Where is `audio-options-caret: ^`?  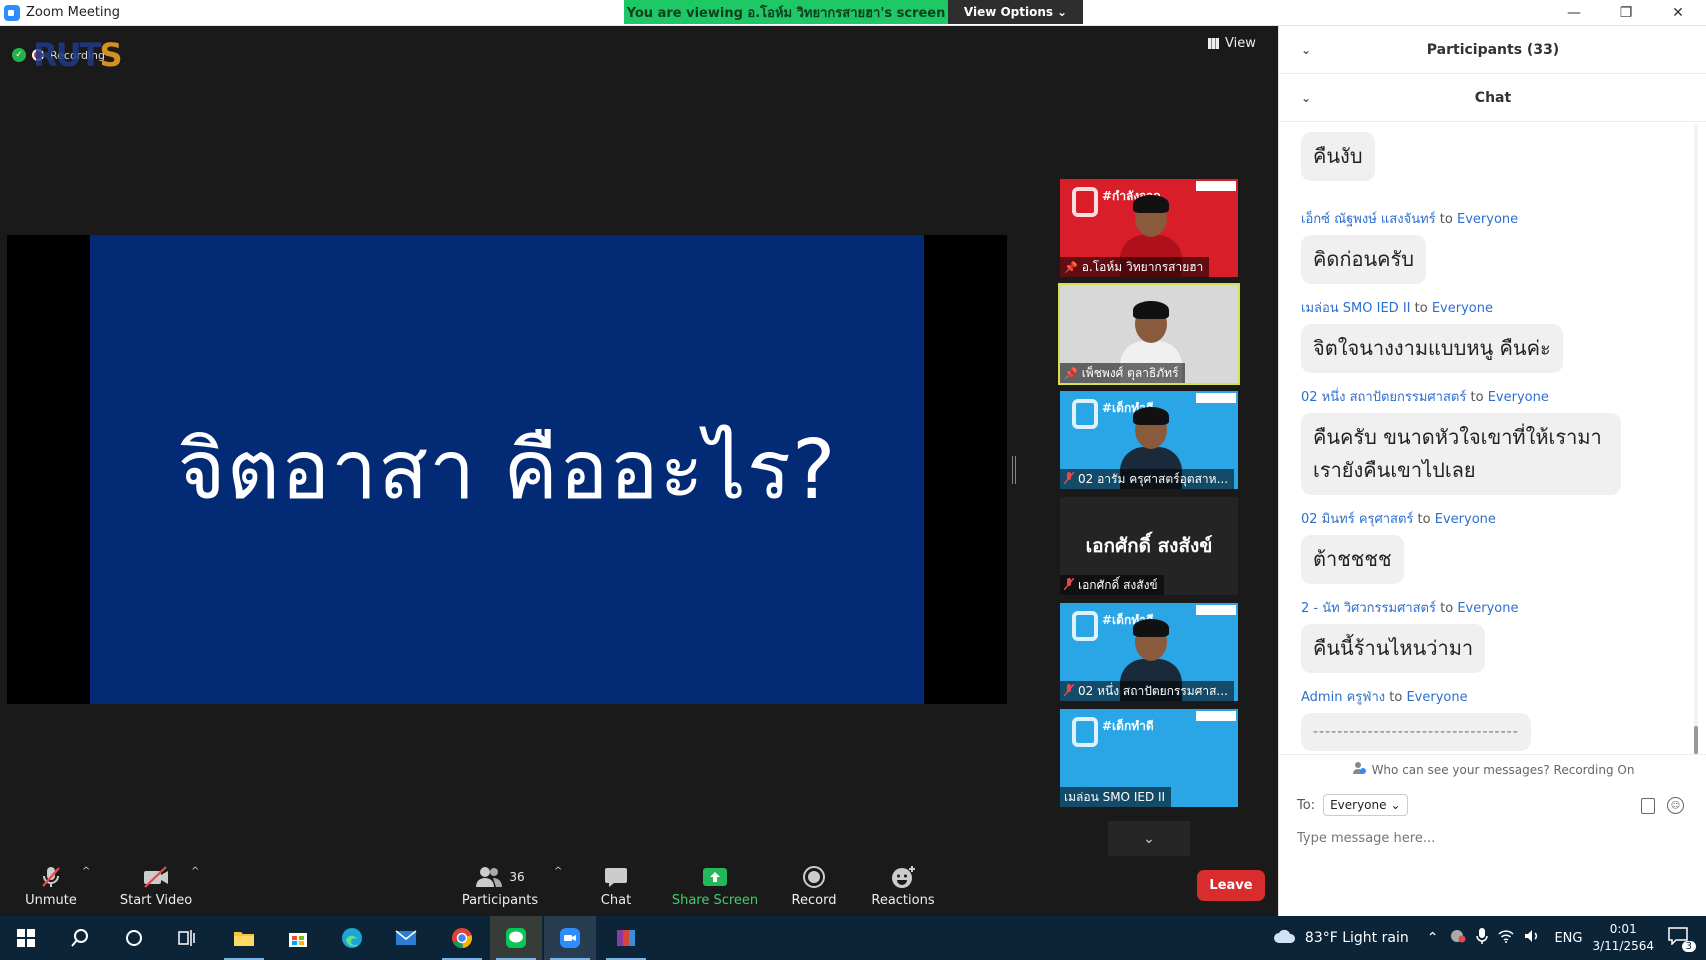 audio-options-caret: ^ is located at coordinates (86, 871).